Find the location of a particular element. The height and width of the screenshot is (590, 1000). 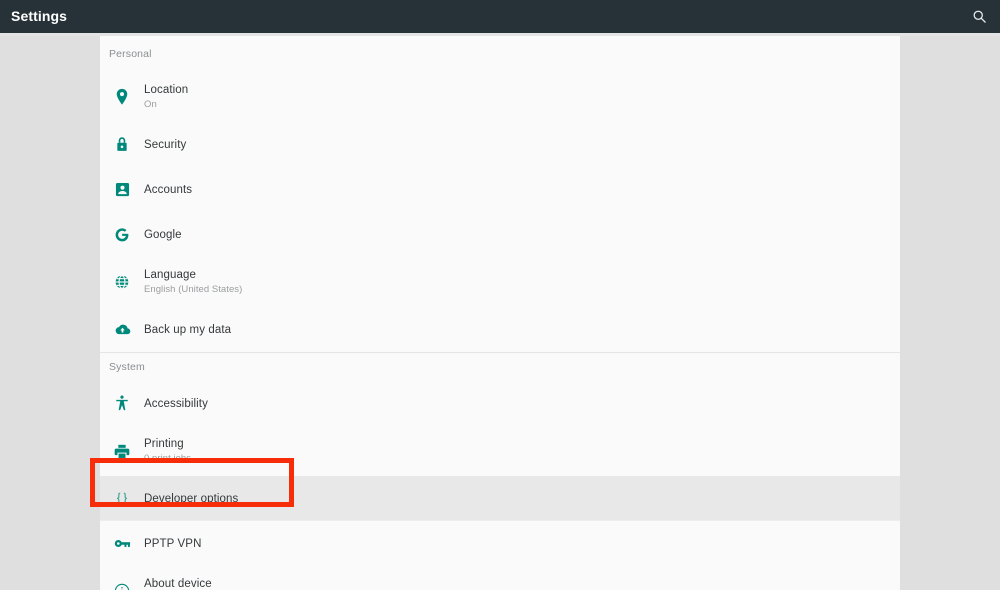

location-pin-icon is located at coordinates (122, 97).